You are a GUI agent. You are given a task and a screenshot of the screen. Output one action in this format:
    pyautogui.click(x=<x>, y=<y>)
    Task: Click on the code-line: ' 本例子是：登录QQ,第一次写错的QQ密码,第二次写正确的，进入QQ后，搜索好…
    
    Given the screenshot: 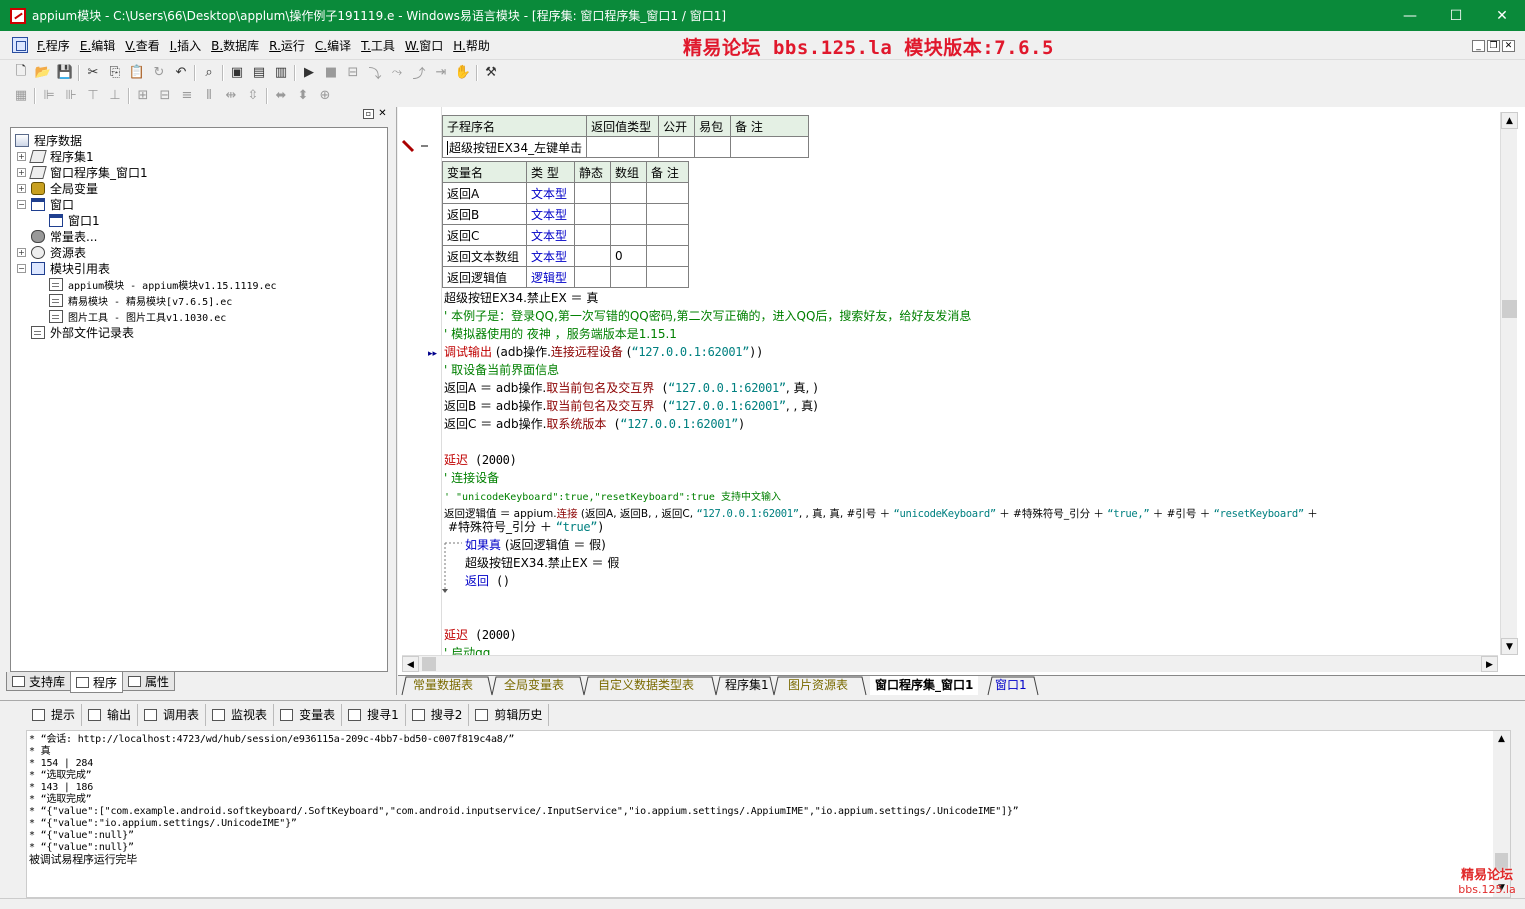 What is the action you would take?
    pyautogui.click(x=707, y=316)
    